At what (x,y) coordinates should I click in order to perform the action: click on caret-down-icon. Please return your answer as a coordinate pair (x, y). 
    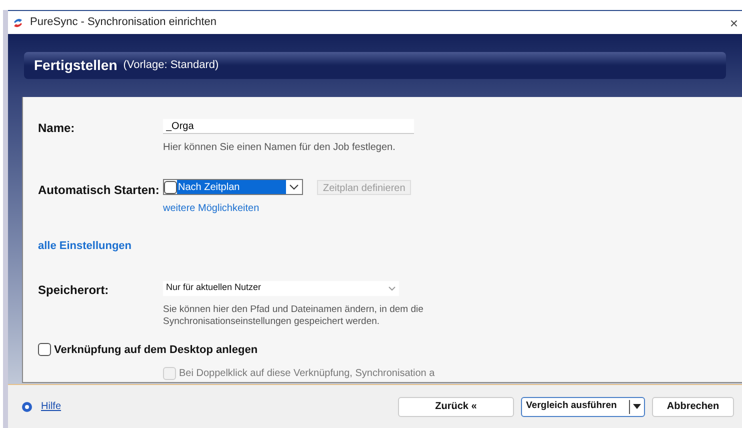
    Looking at the image, I should click on (637, 406).